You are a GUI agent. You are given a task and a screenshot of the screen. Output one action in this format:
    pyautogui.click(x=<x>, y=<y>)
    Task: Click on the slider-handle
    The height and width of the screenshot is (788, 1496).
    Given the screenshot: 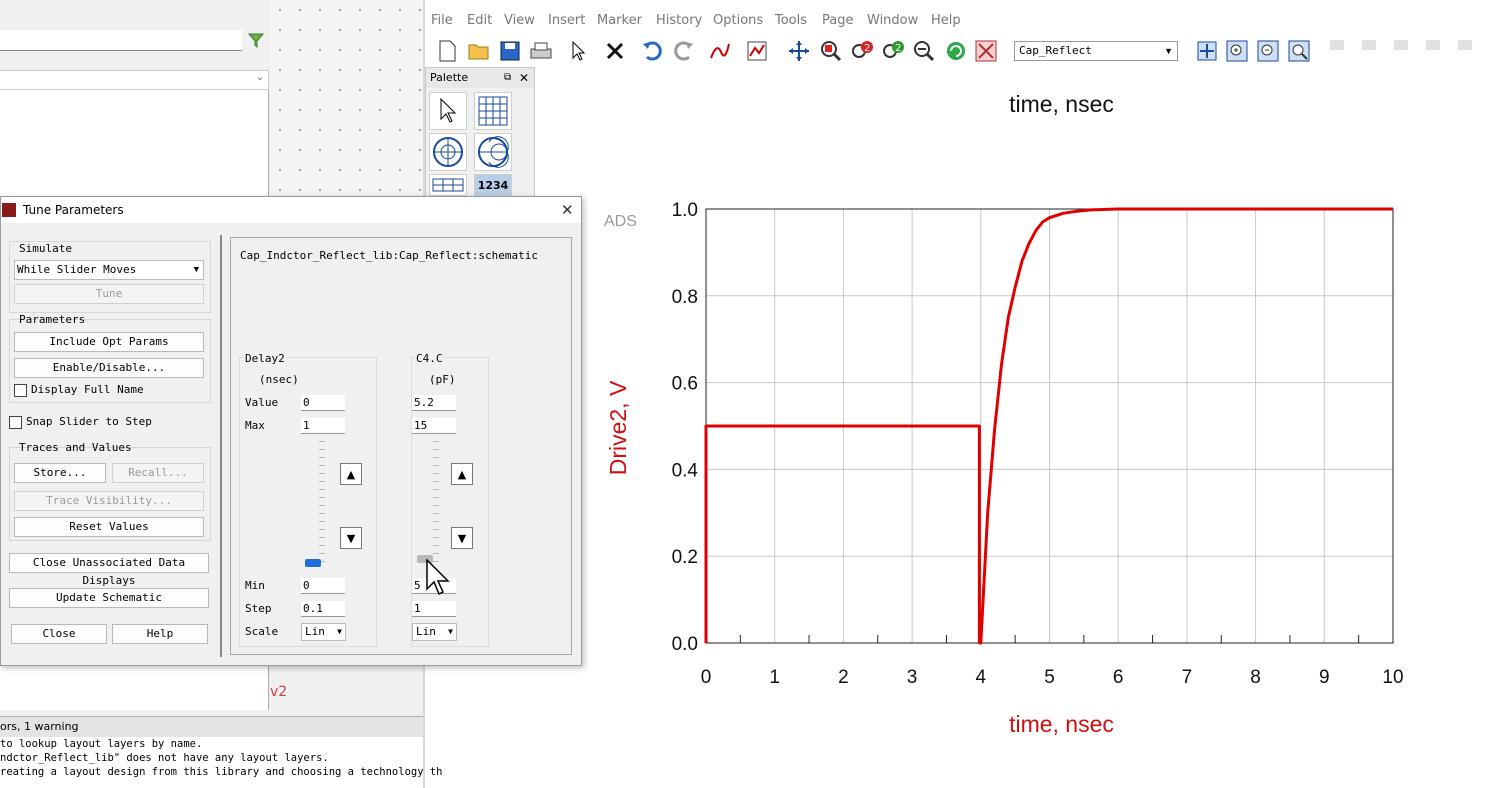 What is the action you would take?
    pyautogui.click(x=313, y=563)
    